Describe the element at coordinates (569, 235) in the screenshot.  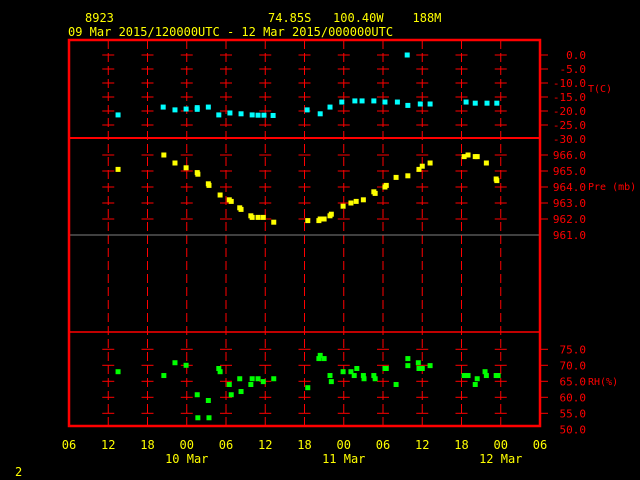
I see `y-tick-label: 961.0` at that location.